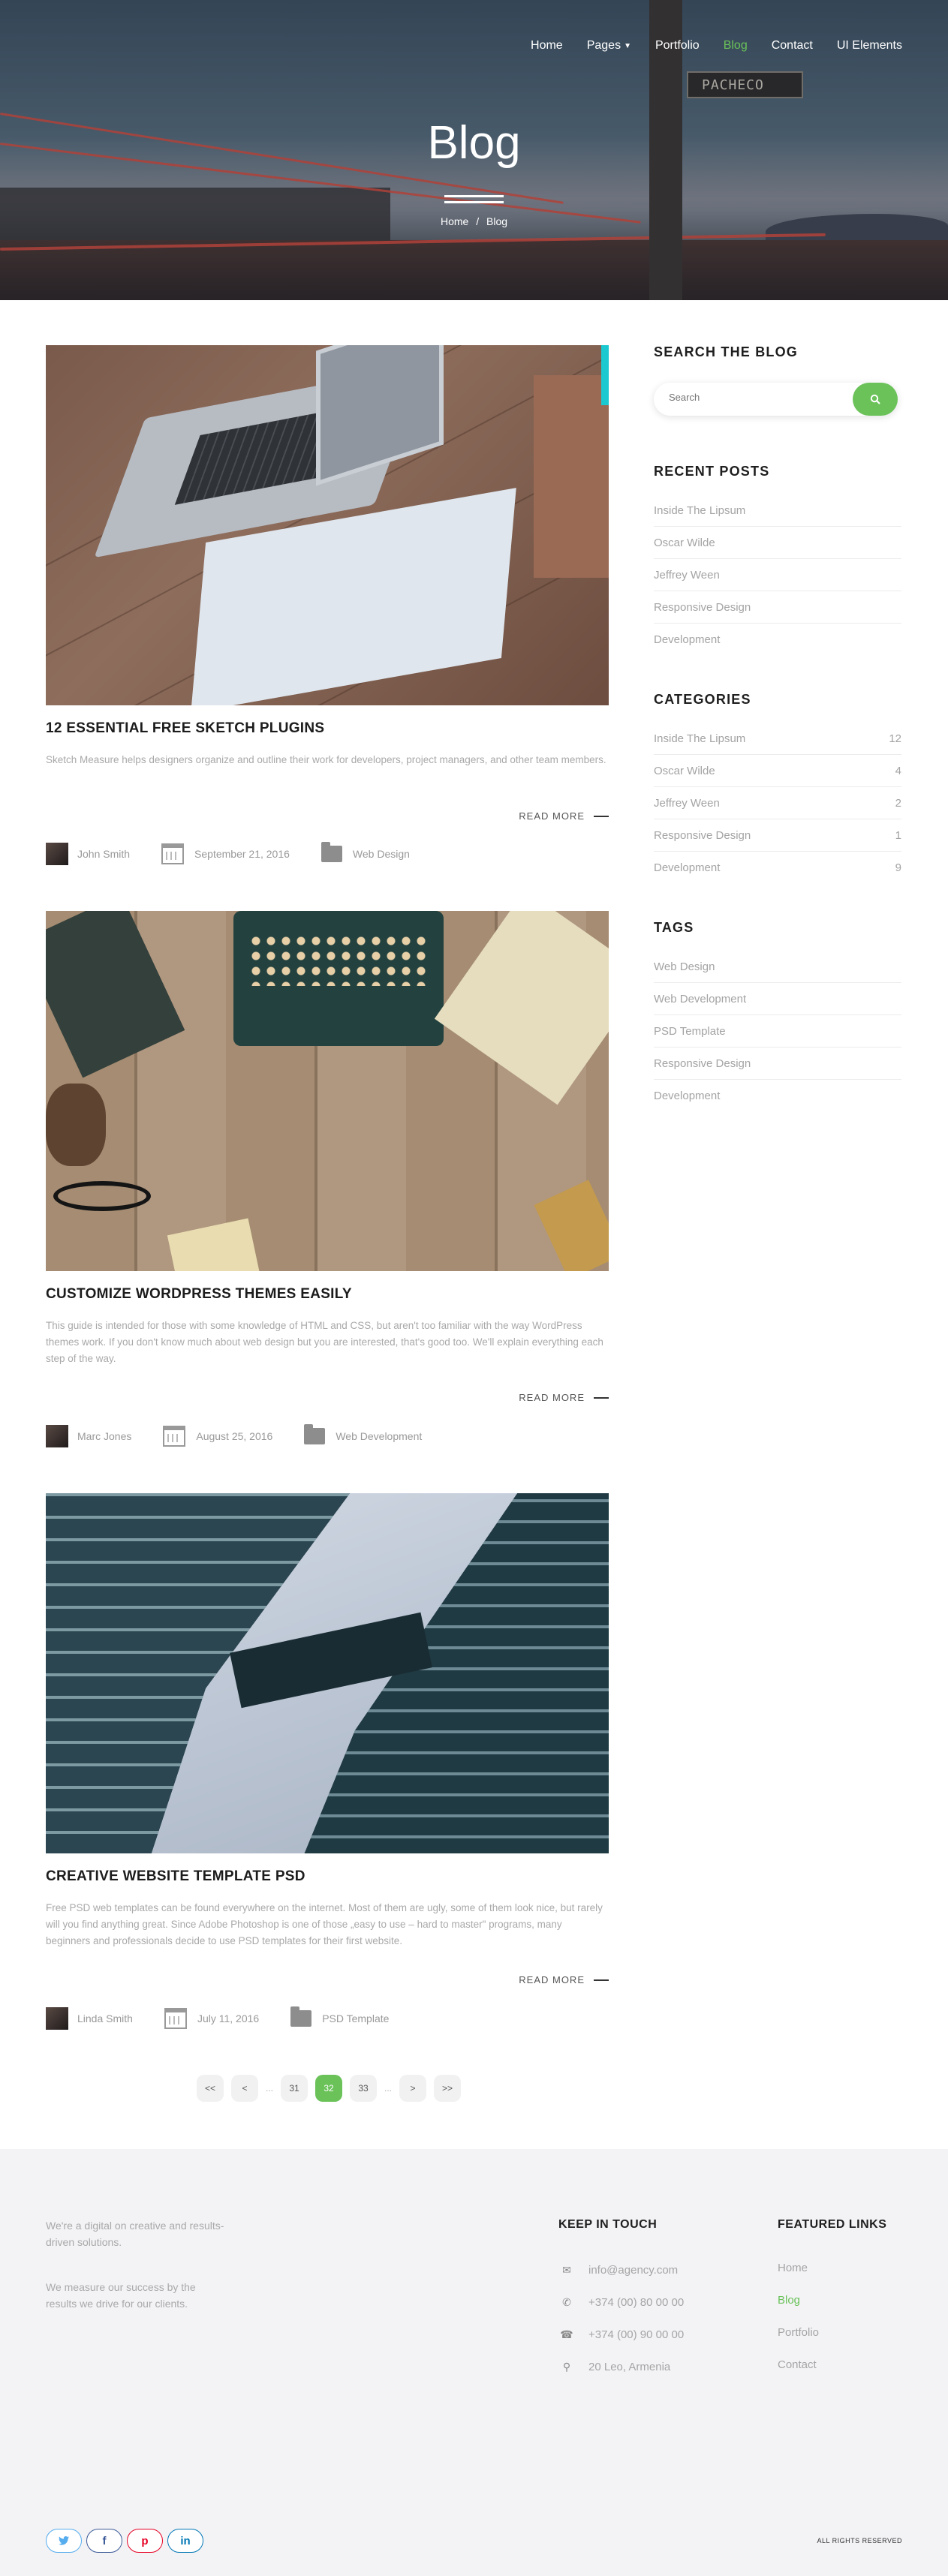  I want to click on recent-post-item: Development, so click(777, 640).